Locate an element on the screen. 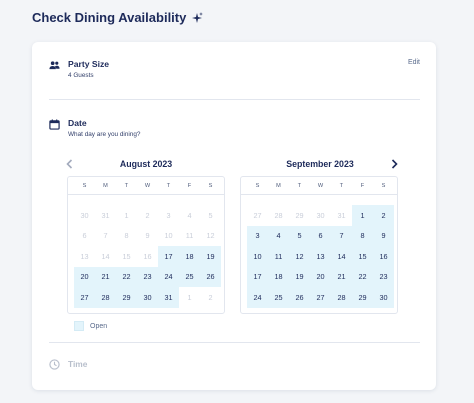  calendar-day-open: 10 is located at coordinates (257, 256).